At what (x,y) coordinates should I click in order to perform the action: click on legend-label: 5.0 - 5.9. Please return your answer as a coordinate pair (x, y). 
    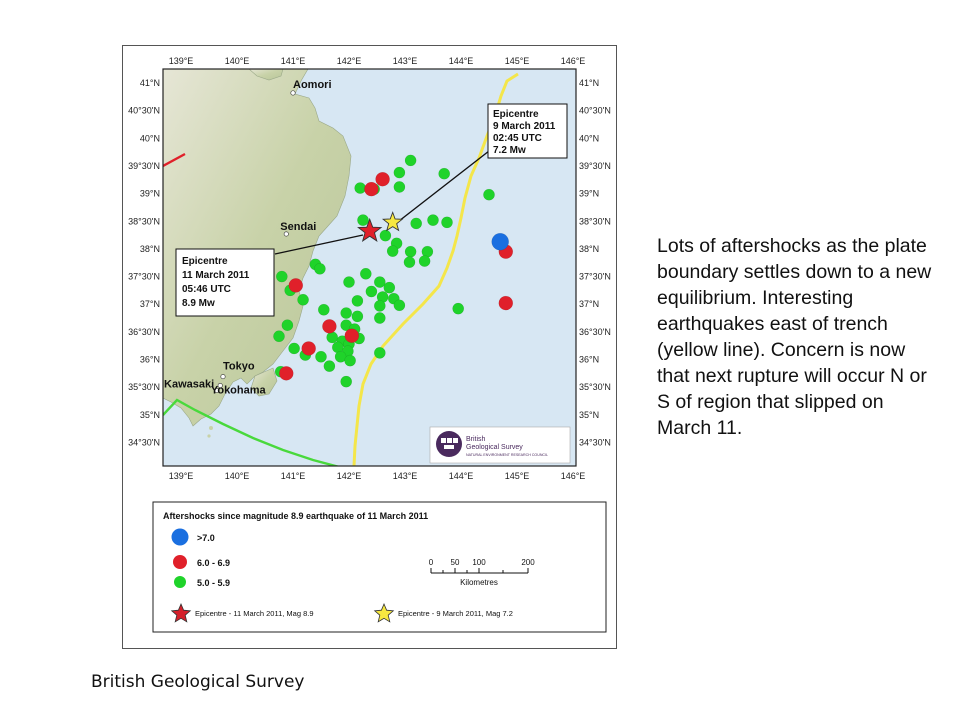
    Looking at the image, I should click on (213, 583).